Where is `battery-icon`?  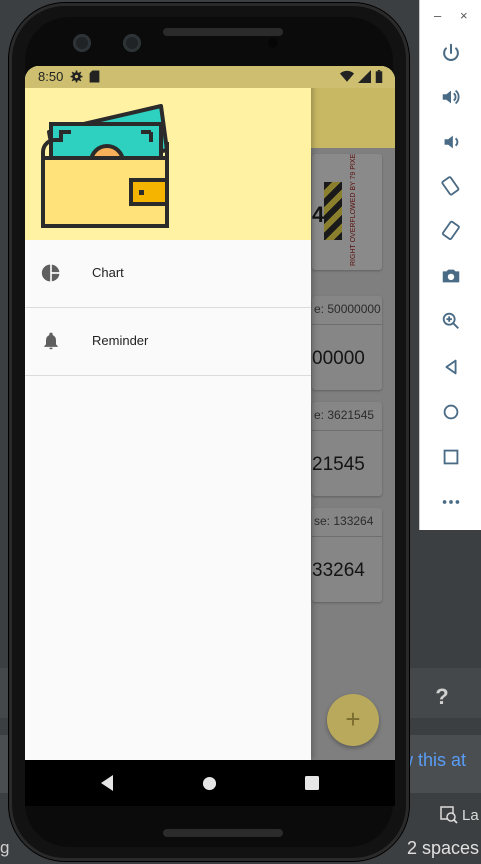 battery-icon is located at coordinates (379, 76).